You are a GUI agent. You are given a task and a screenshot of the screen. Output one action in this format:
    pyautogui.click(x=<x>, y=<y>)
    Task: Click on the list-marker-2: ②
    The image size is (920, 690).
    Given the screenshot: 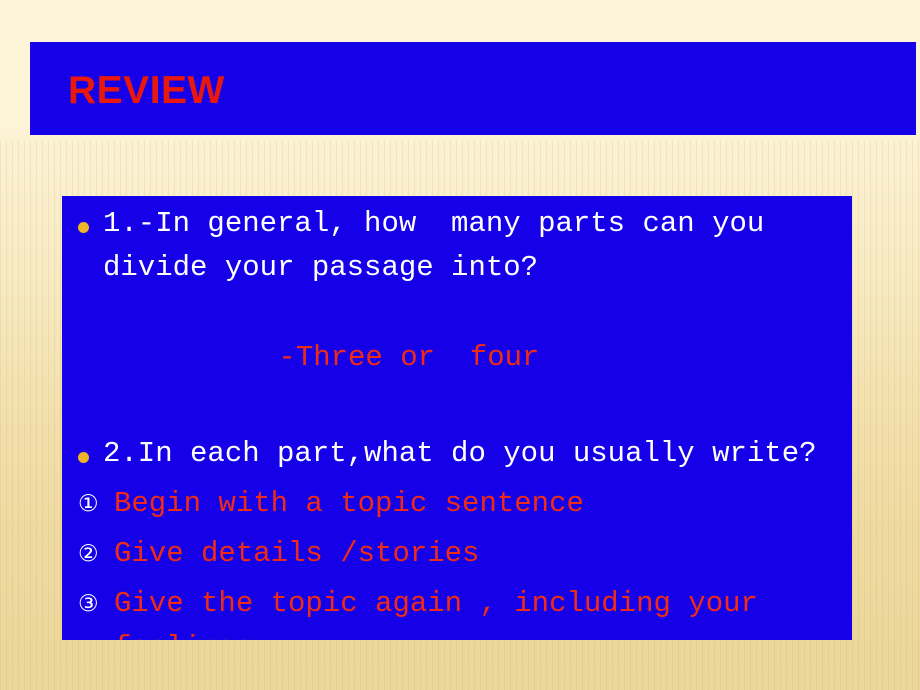 What is the action you would take?
    pyautogui.click(x=88, y=554)
    